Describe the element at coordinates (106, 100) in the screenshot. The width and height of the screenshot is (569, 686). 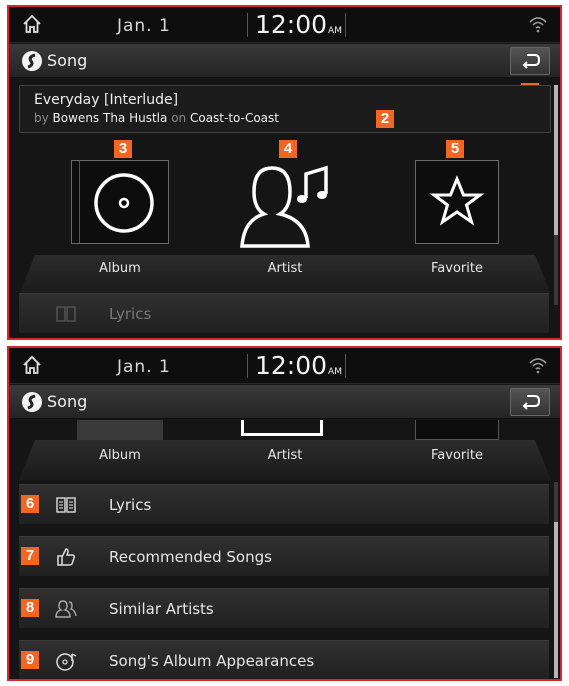
I see `song-title: Everyday [Interlude]` at that location.